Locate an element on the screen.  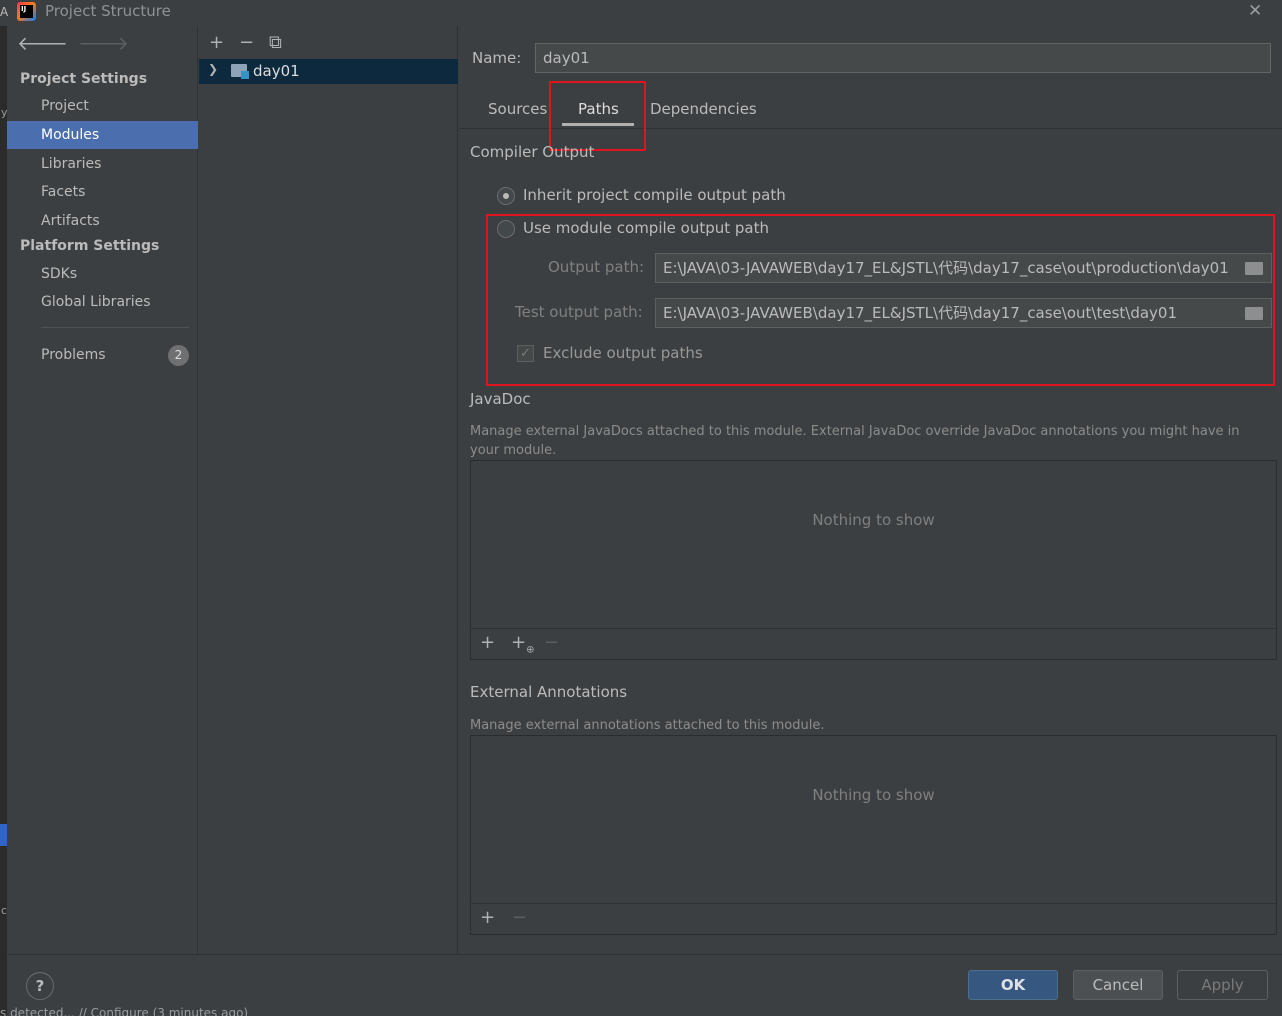
remove-module-icon: − is located at coordinates (254, 42).